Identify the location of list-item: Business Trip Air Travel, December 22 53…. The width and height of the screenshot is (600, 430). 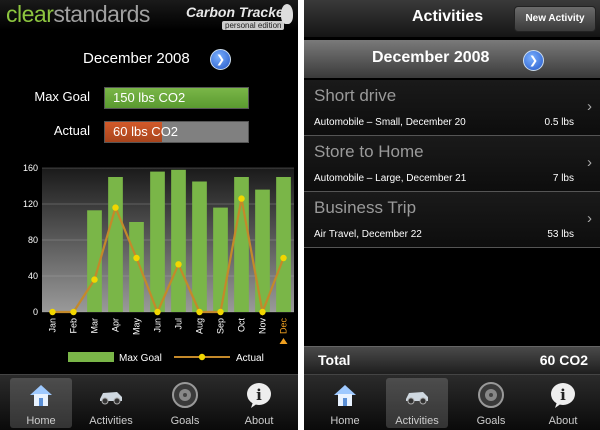
(452, 220).